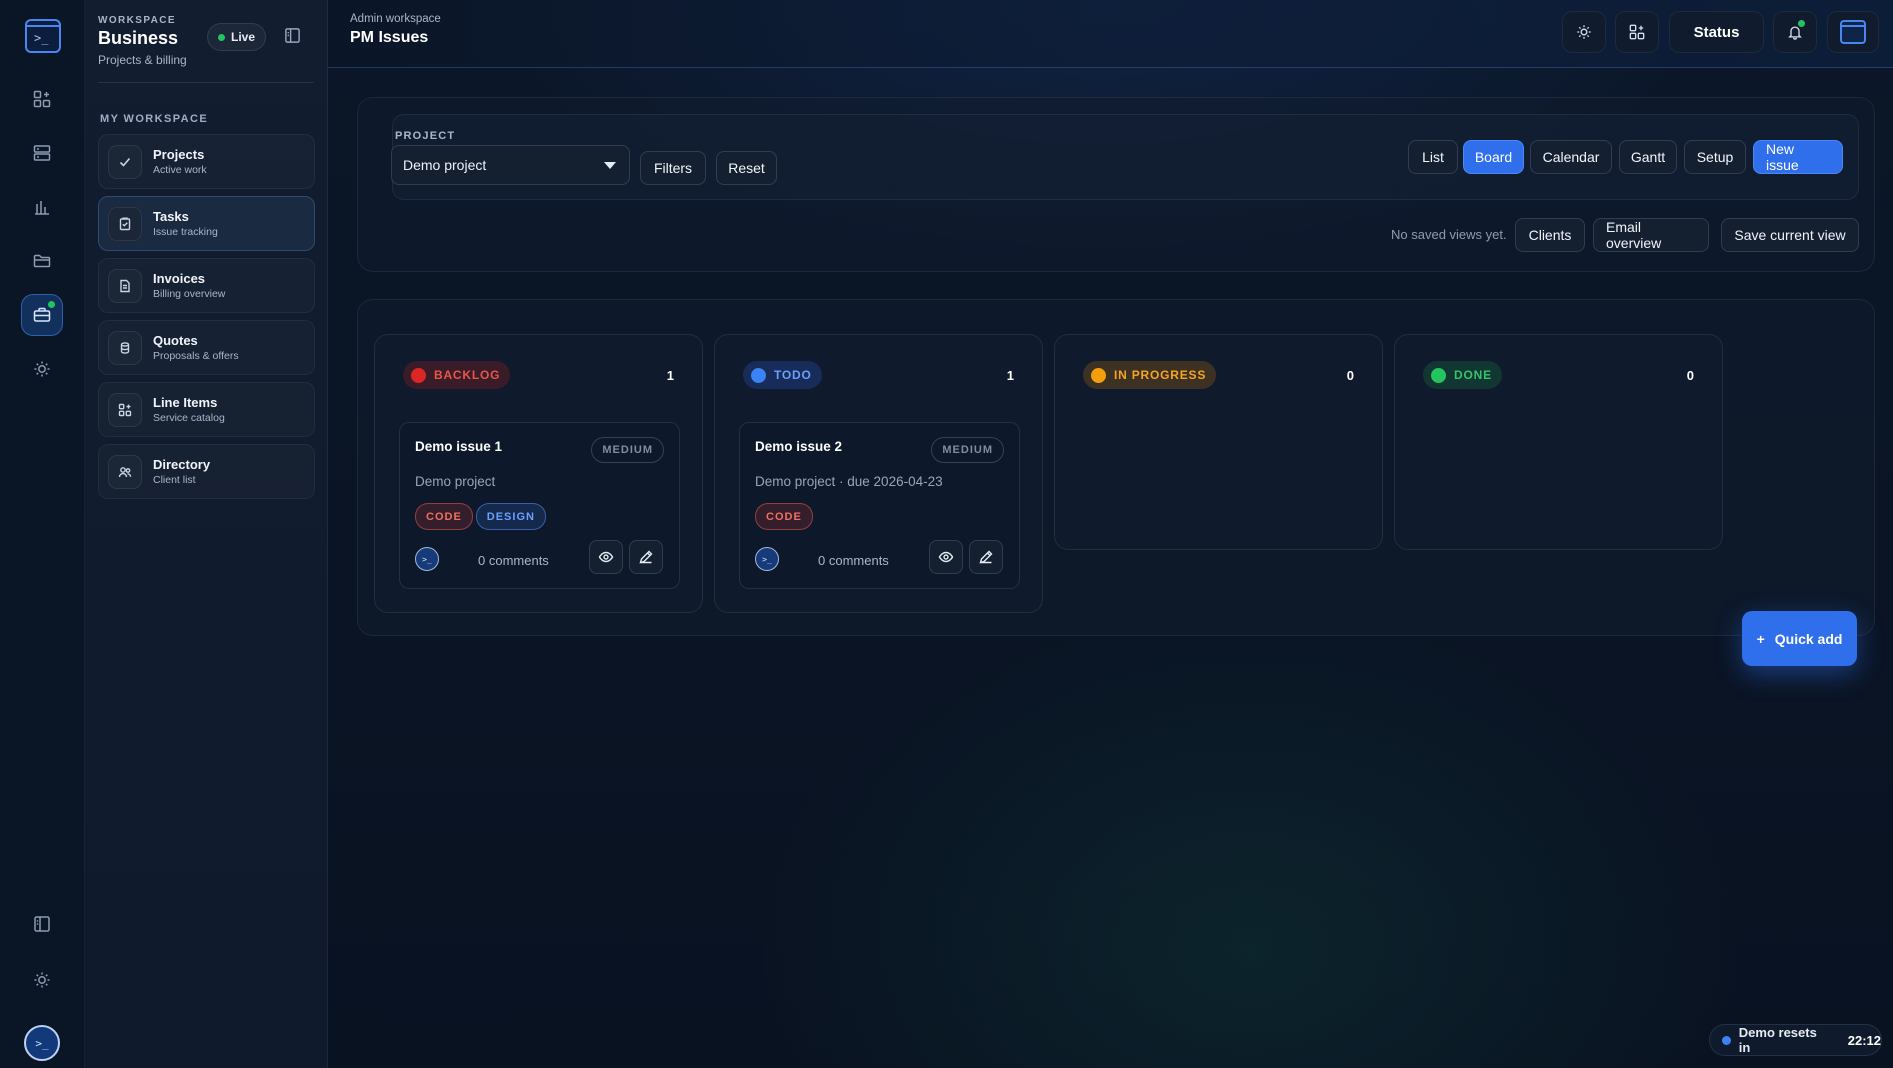  I want to click on theme-toggle-button, so click(1584, 32).